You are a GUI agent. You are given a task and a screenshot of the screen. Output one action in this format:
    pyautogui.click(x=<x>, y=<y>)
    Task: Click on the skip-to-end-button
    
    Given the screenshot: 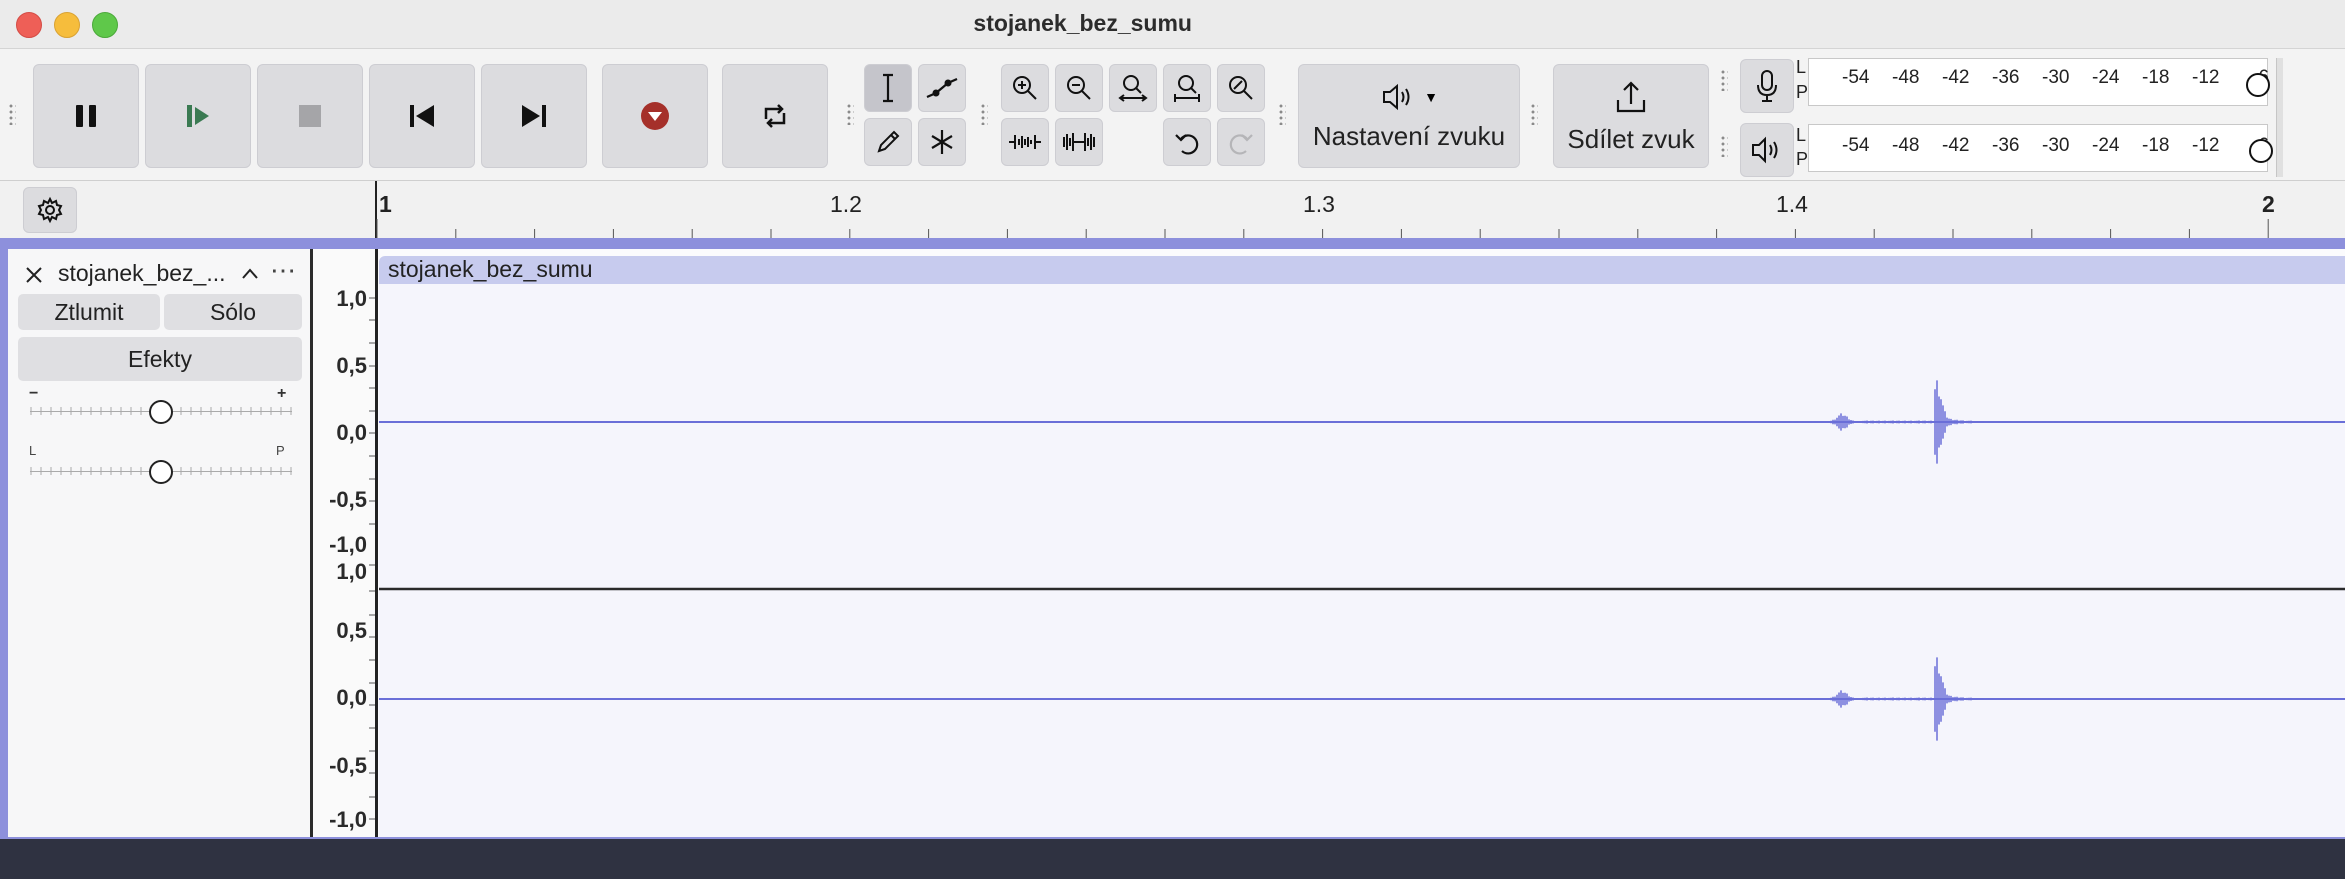 What is the action you would take?
    pyautogui.click(x=534, y=116)
    